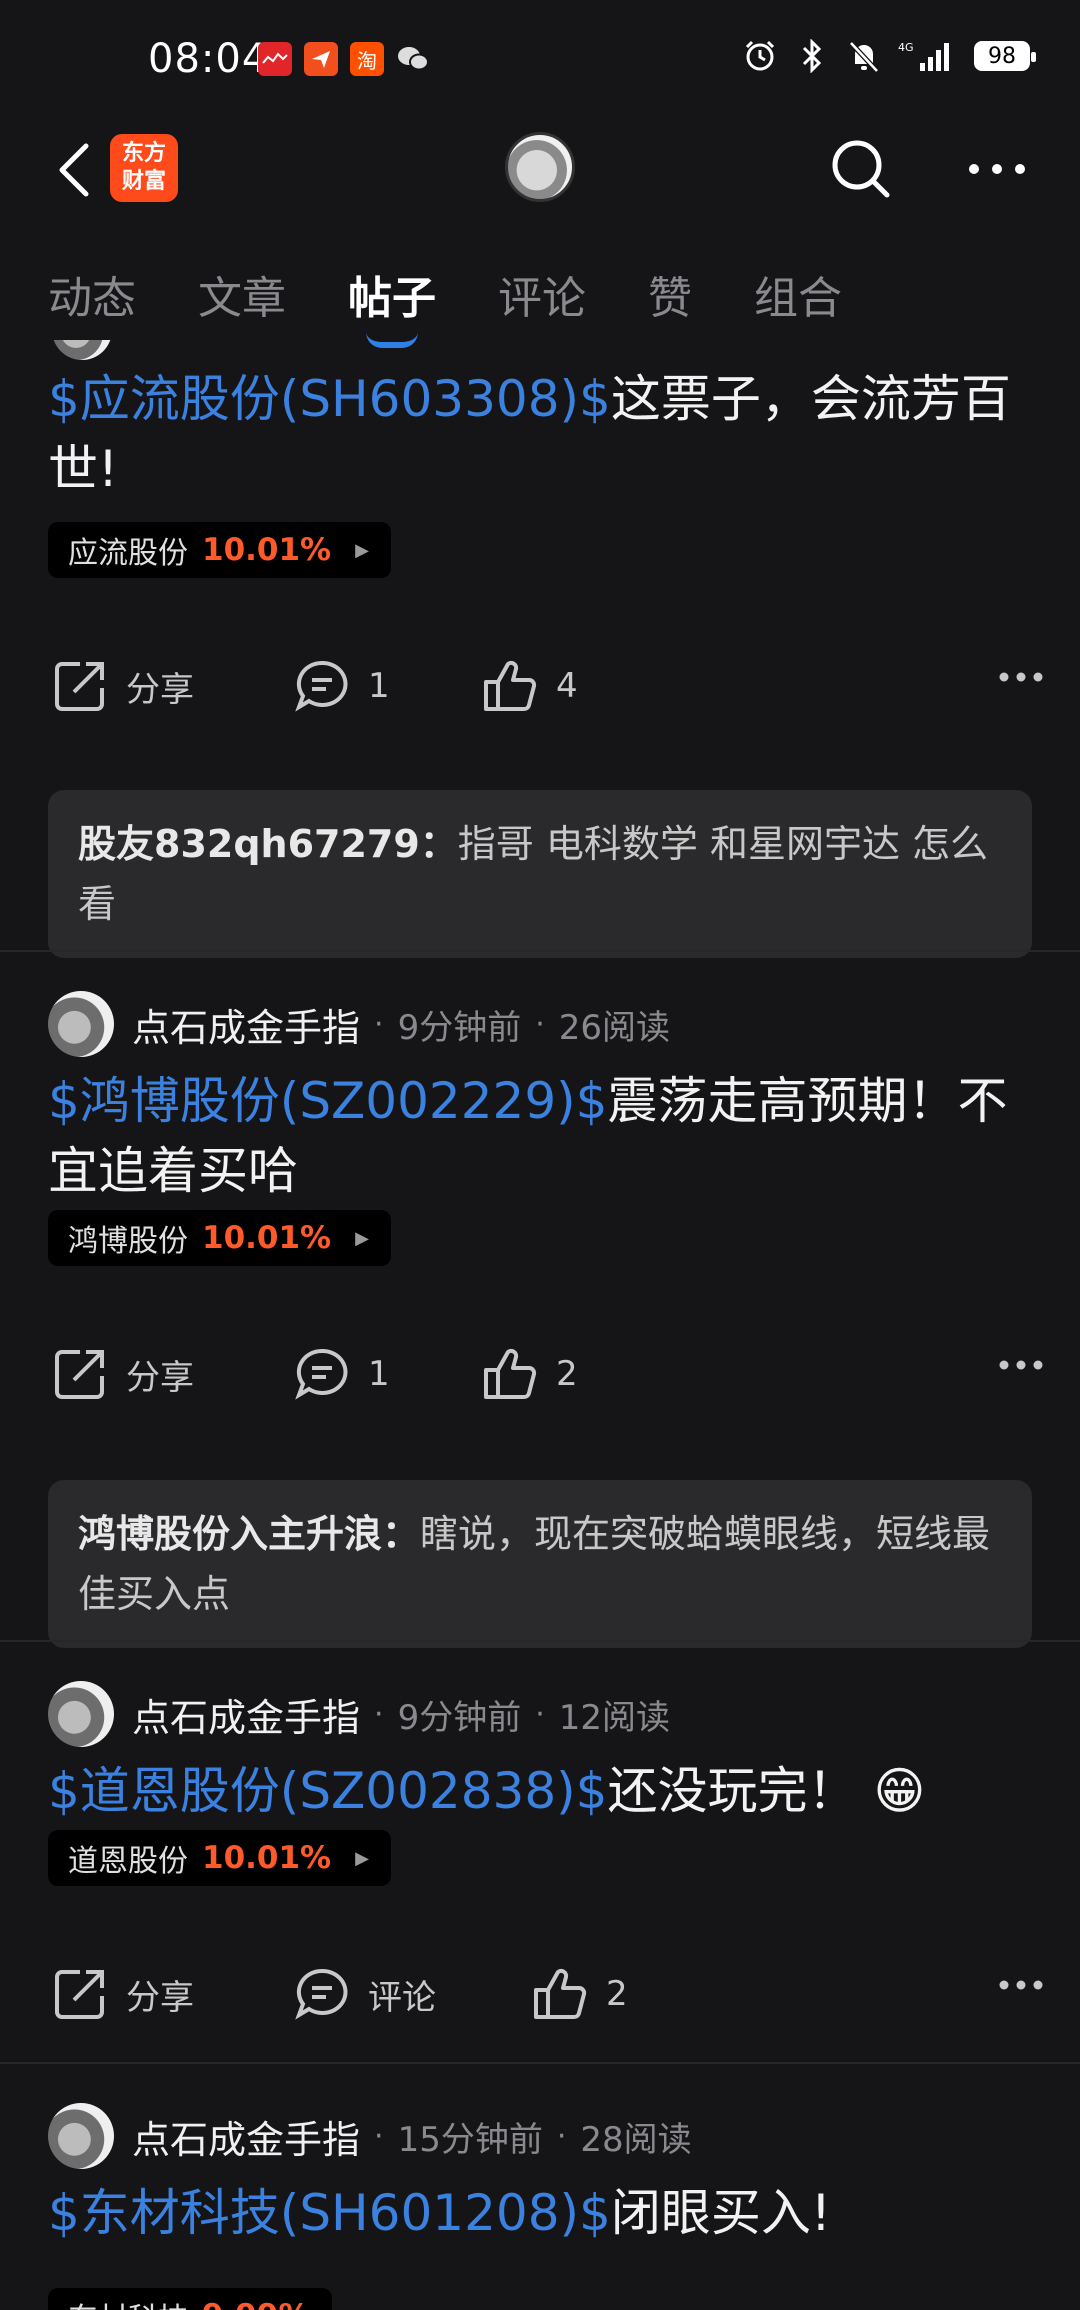  Describe the element at coordinates (128, 553) in the screenshot. I see `chip-stock-name: 应流股份` at that location.